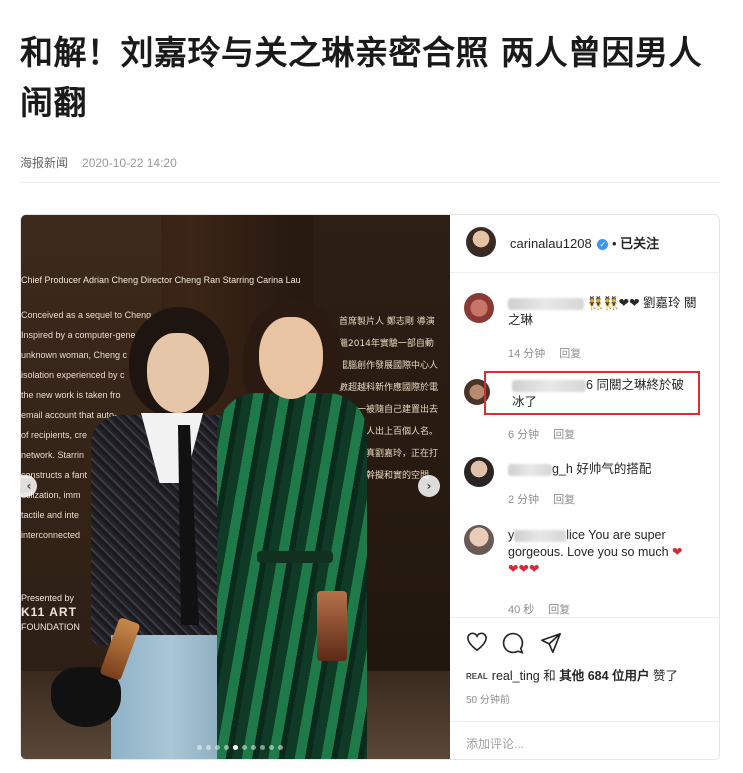  Describe the element at coordinates (677, 552) in the screenshot. I see `heart-icon: ❤` at that location.